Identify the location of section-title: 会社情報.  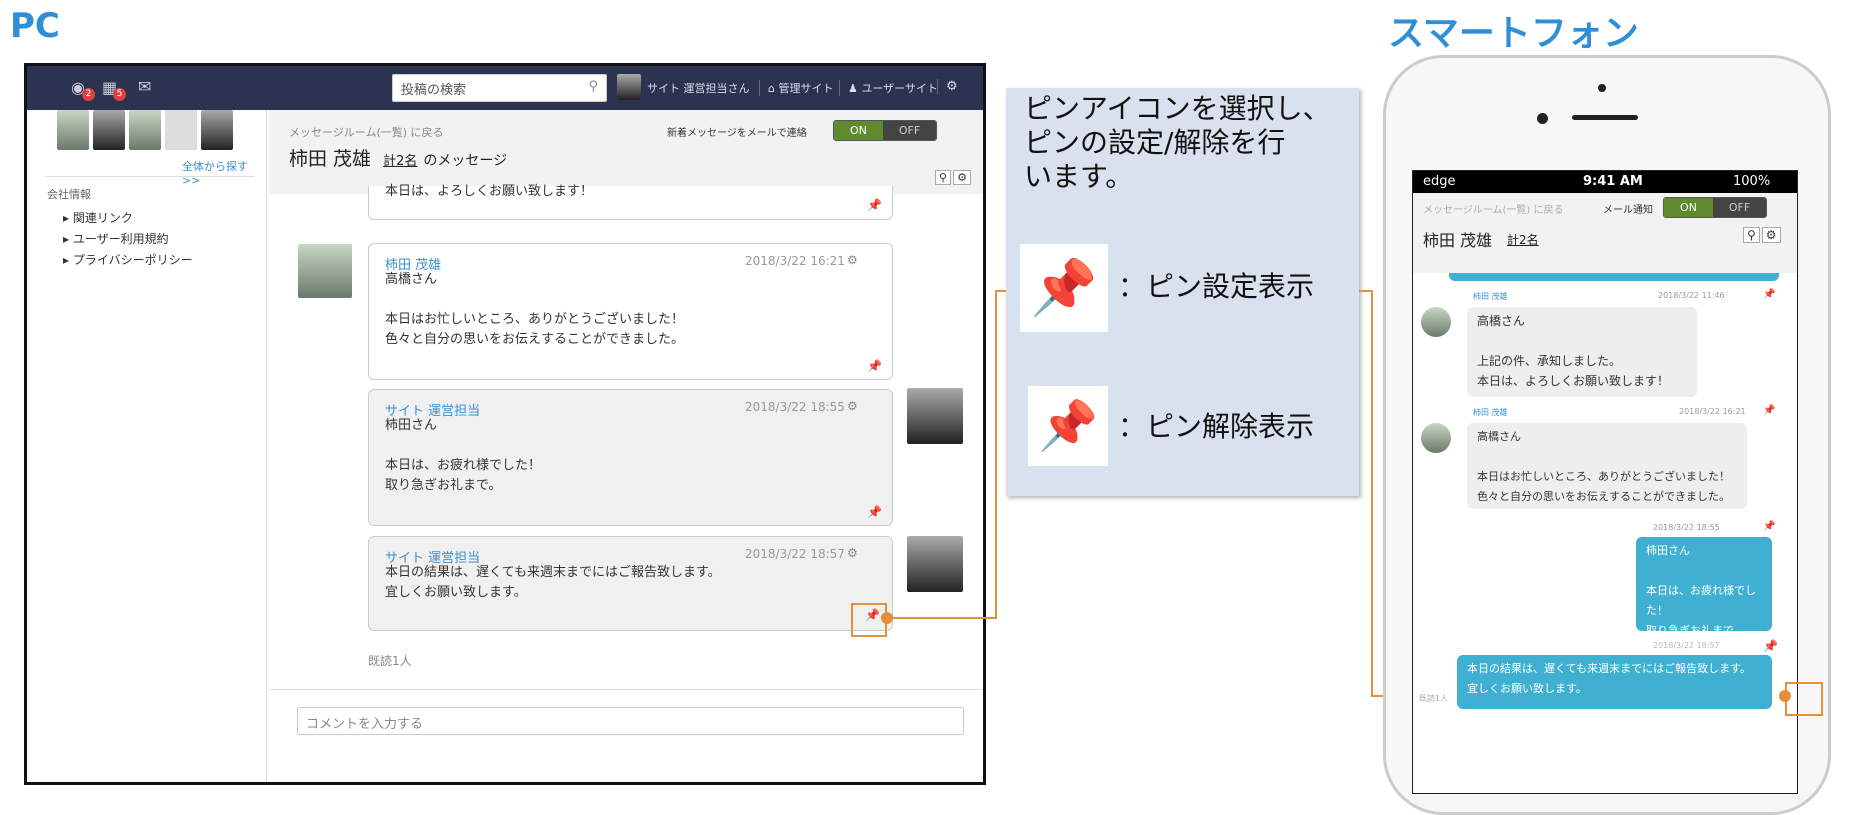
(69, 194).